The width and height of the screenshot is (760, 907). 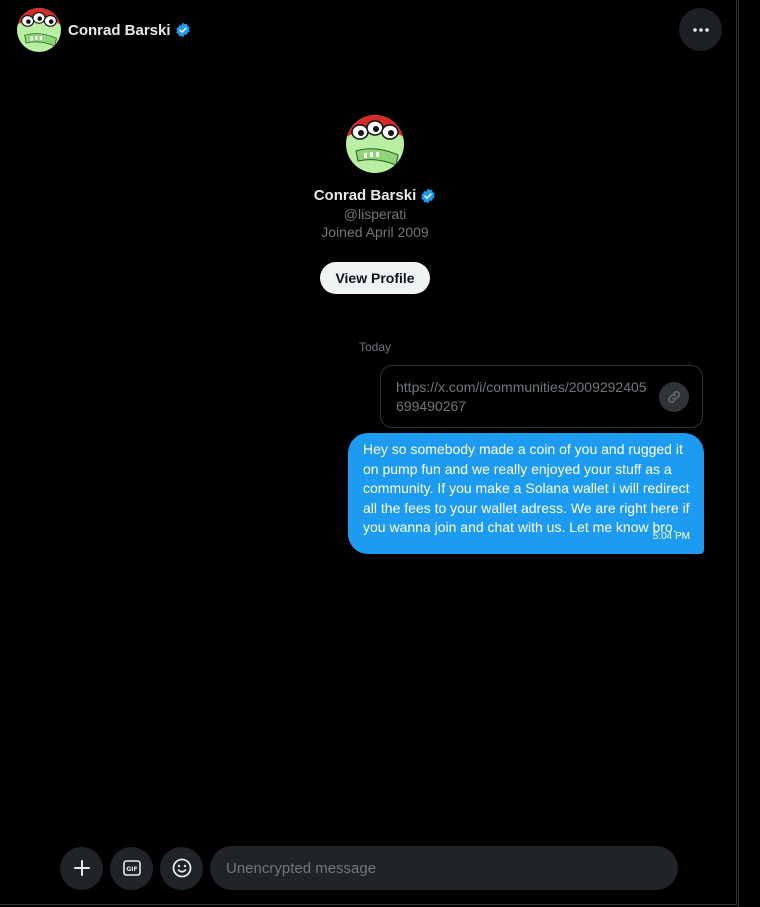 I want to click on gif-icon: GIF, so click(x=131, y=868).